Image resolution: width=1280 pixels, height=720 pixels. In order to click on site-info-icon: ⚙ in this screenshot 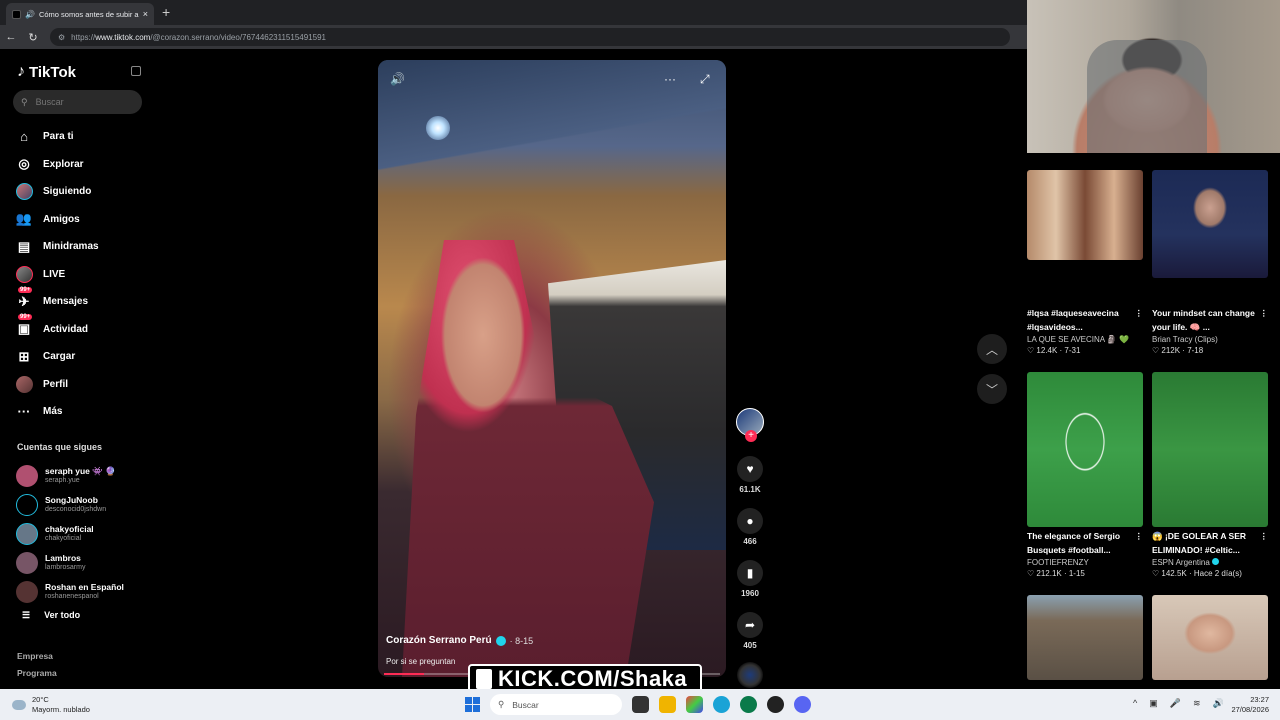, I will do `click(61, 37)`.